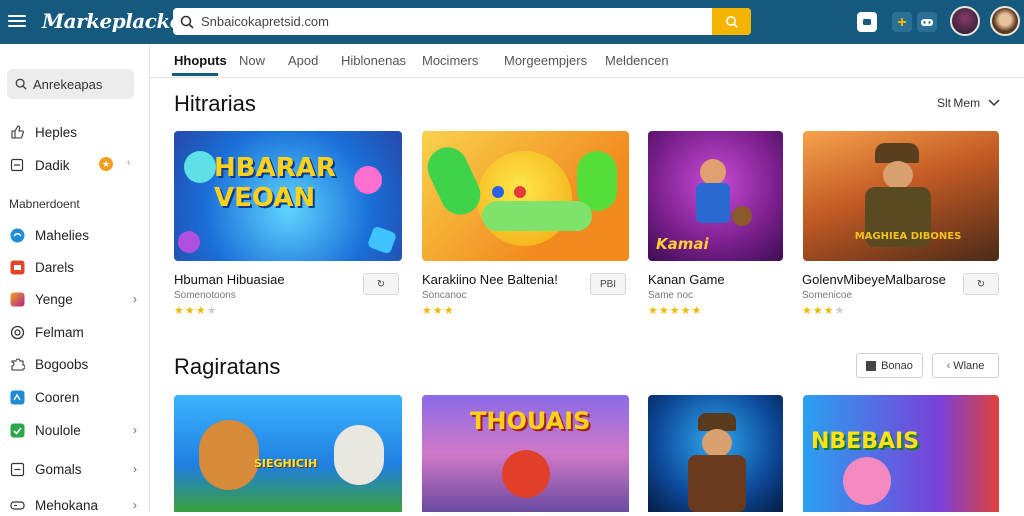 Image resolution: width=1024 pixels, height=516 pixels. Describe the element at coordinates (490, 279) in the screenshot. I see `card-title: Karakiino Nee Baltenia!` at that location.